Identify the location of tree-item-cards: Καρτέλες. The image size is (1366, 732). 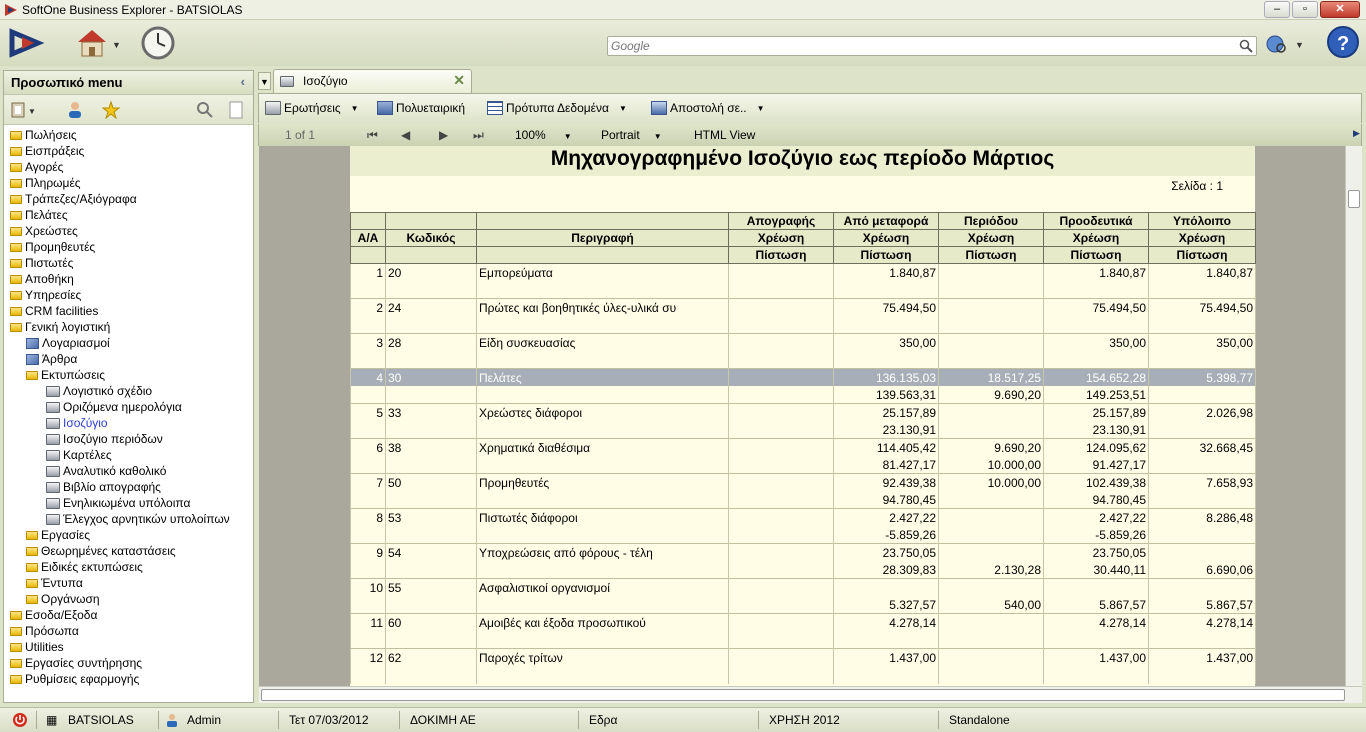
(128, 455).